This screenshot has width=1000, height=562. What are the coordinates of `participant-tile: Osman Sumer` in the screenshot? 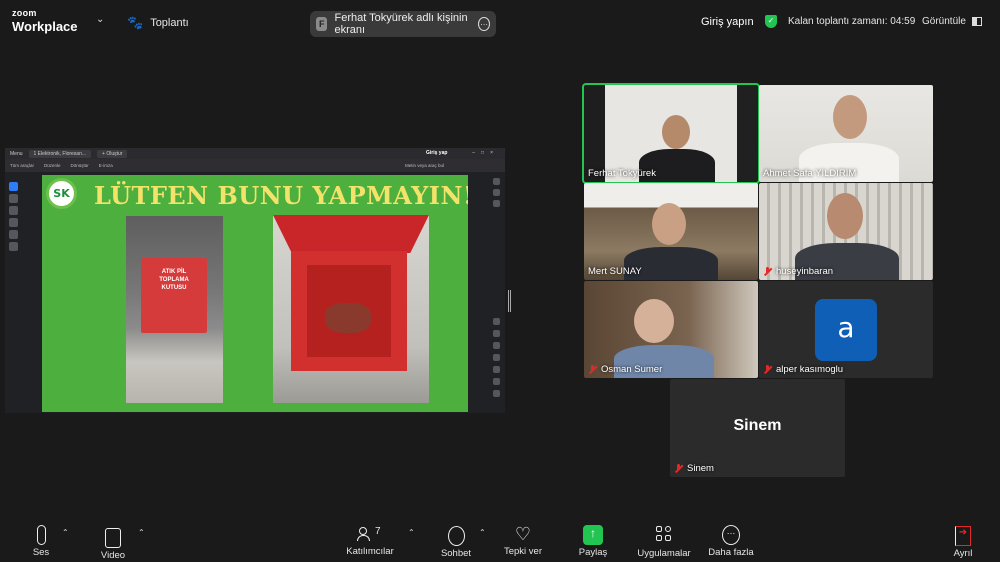 It's located at (671, 329).